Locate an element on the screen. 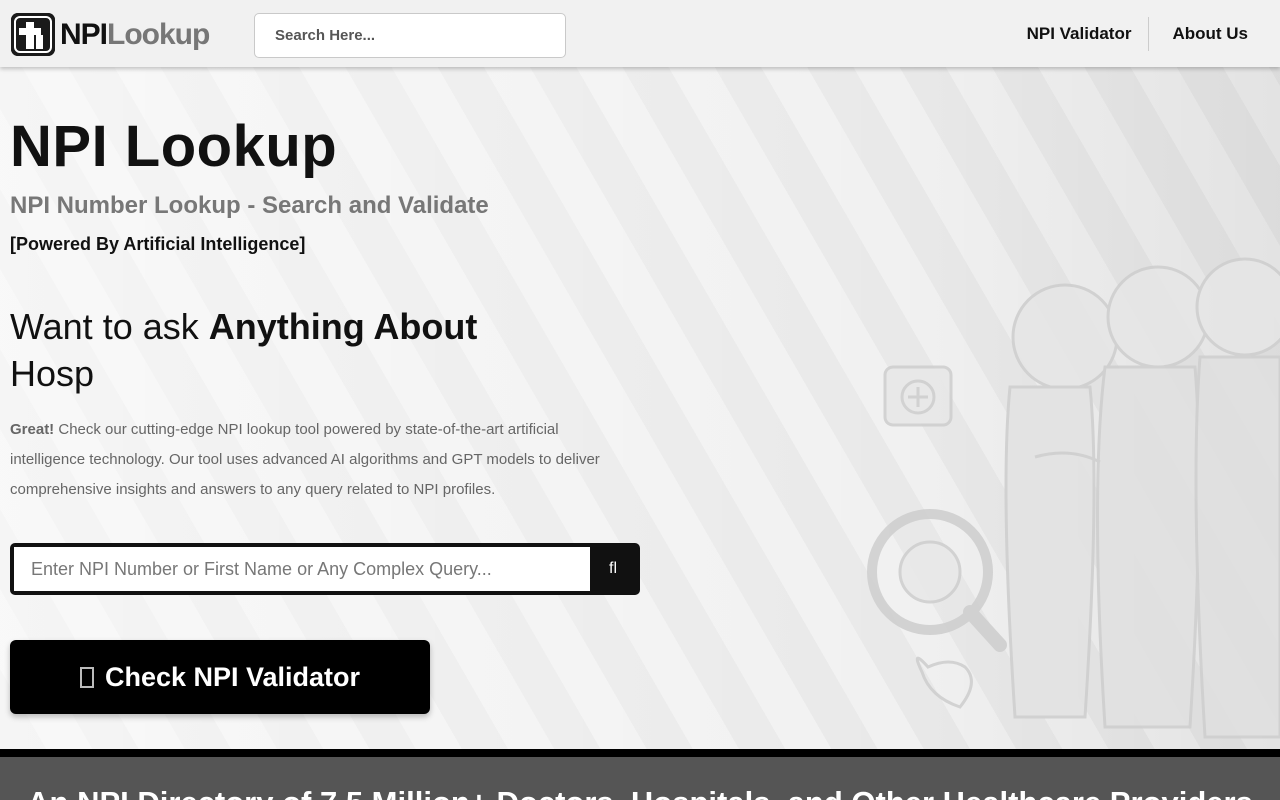  nav-item-about-us: About Us is located at coordinates (1214, 34).